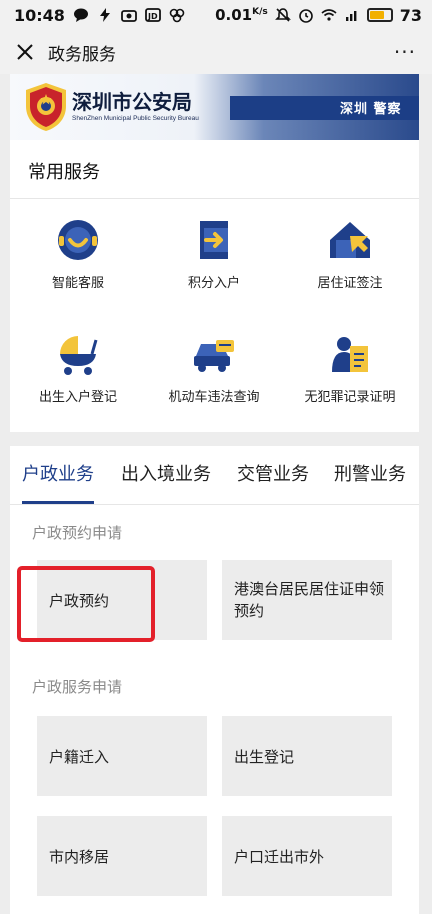  I want to click on service-label: 出生入户登记, so click(77, 397).